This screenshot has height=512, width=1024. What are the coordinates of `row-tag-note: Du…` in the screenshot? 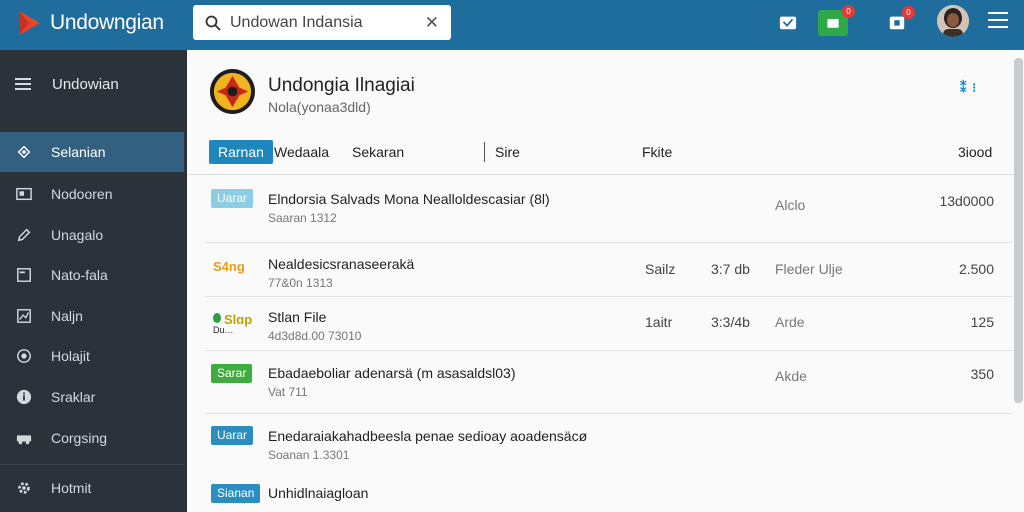 It's located at (223, 330).